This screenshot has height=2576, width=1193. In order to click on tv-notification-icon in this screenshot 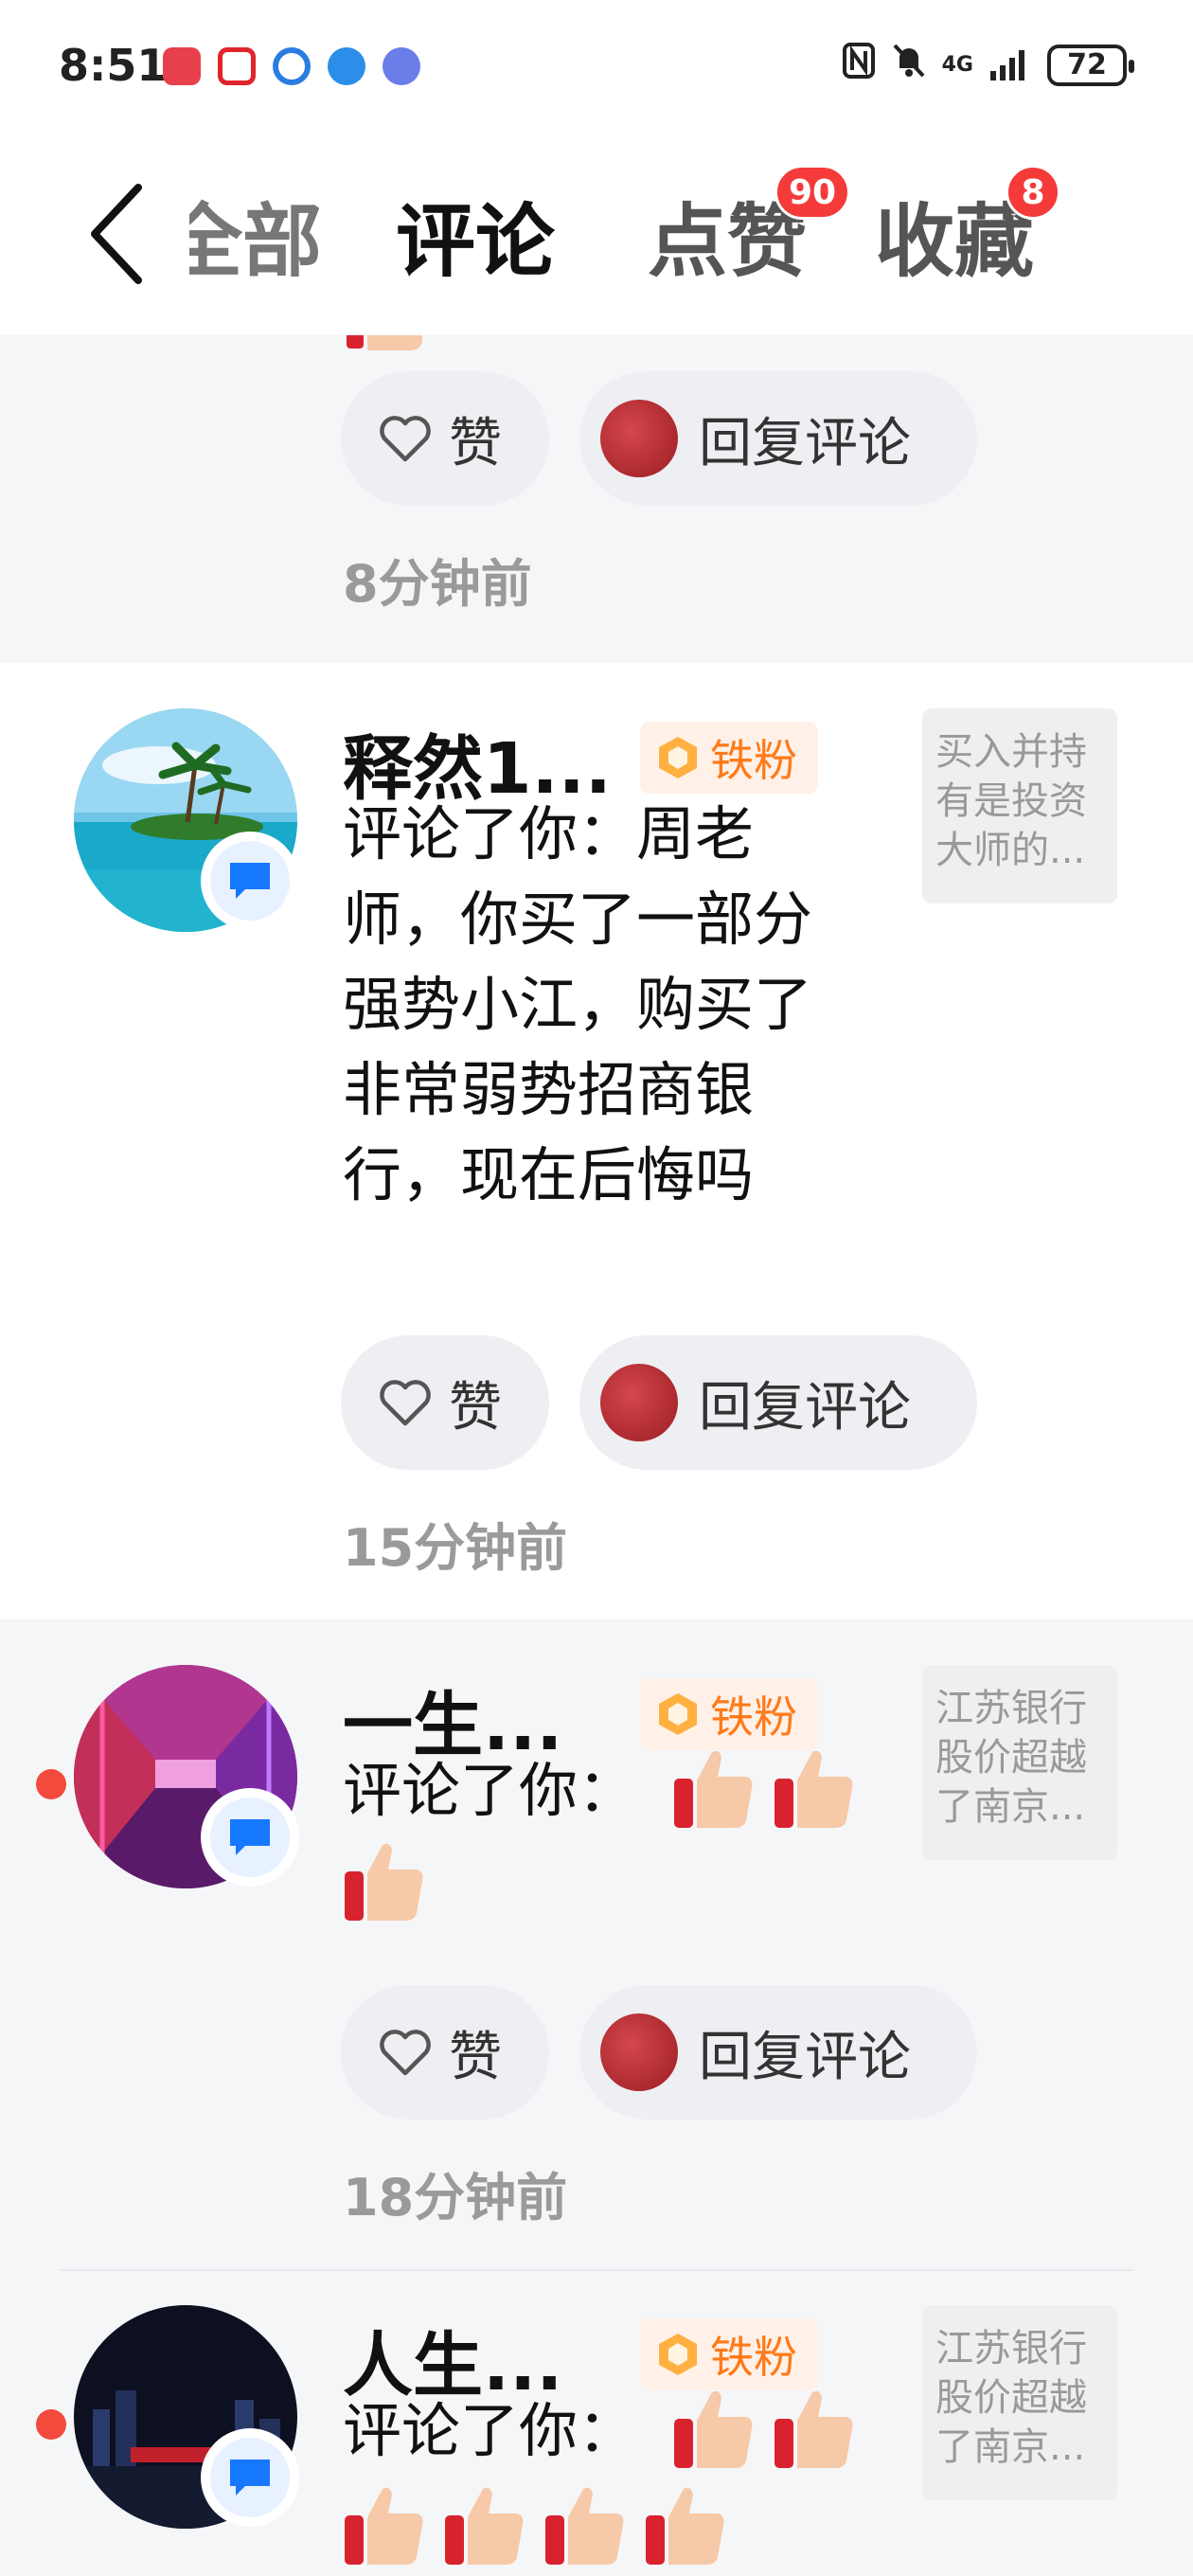, I will do `click(237, 66)`.